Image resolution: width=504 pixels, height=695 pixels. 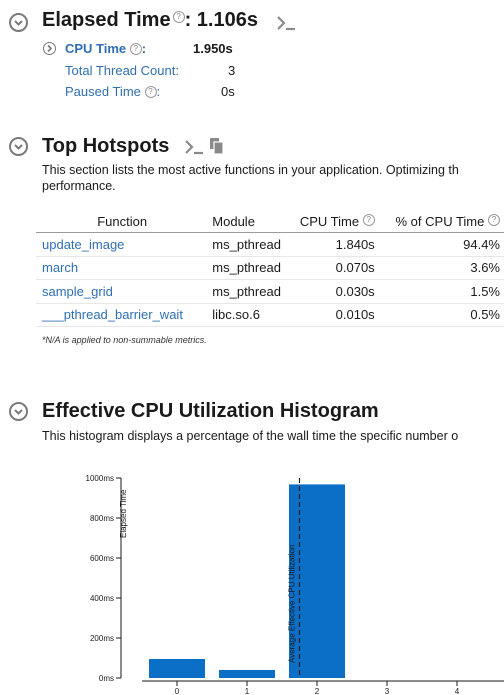 I want to click on percent-cell: 0.5%, so click(x=441, y=315).